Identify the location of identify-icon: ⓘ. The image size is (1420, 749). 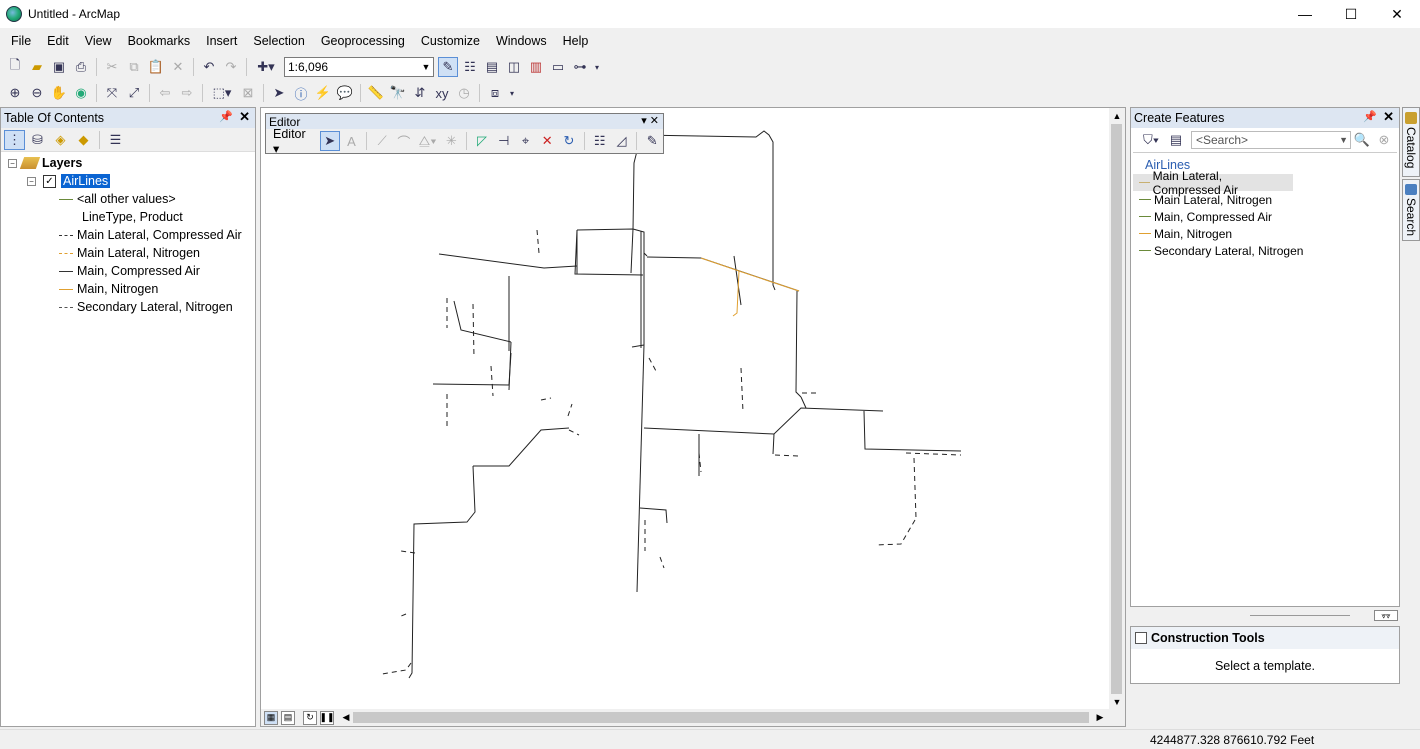
(301, 93).